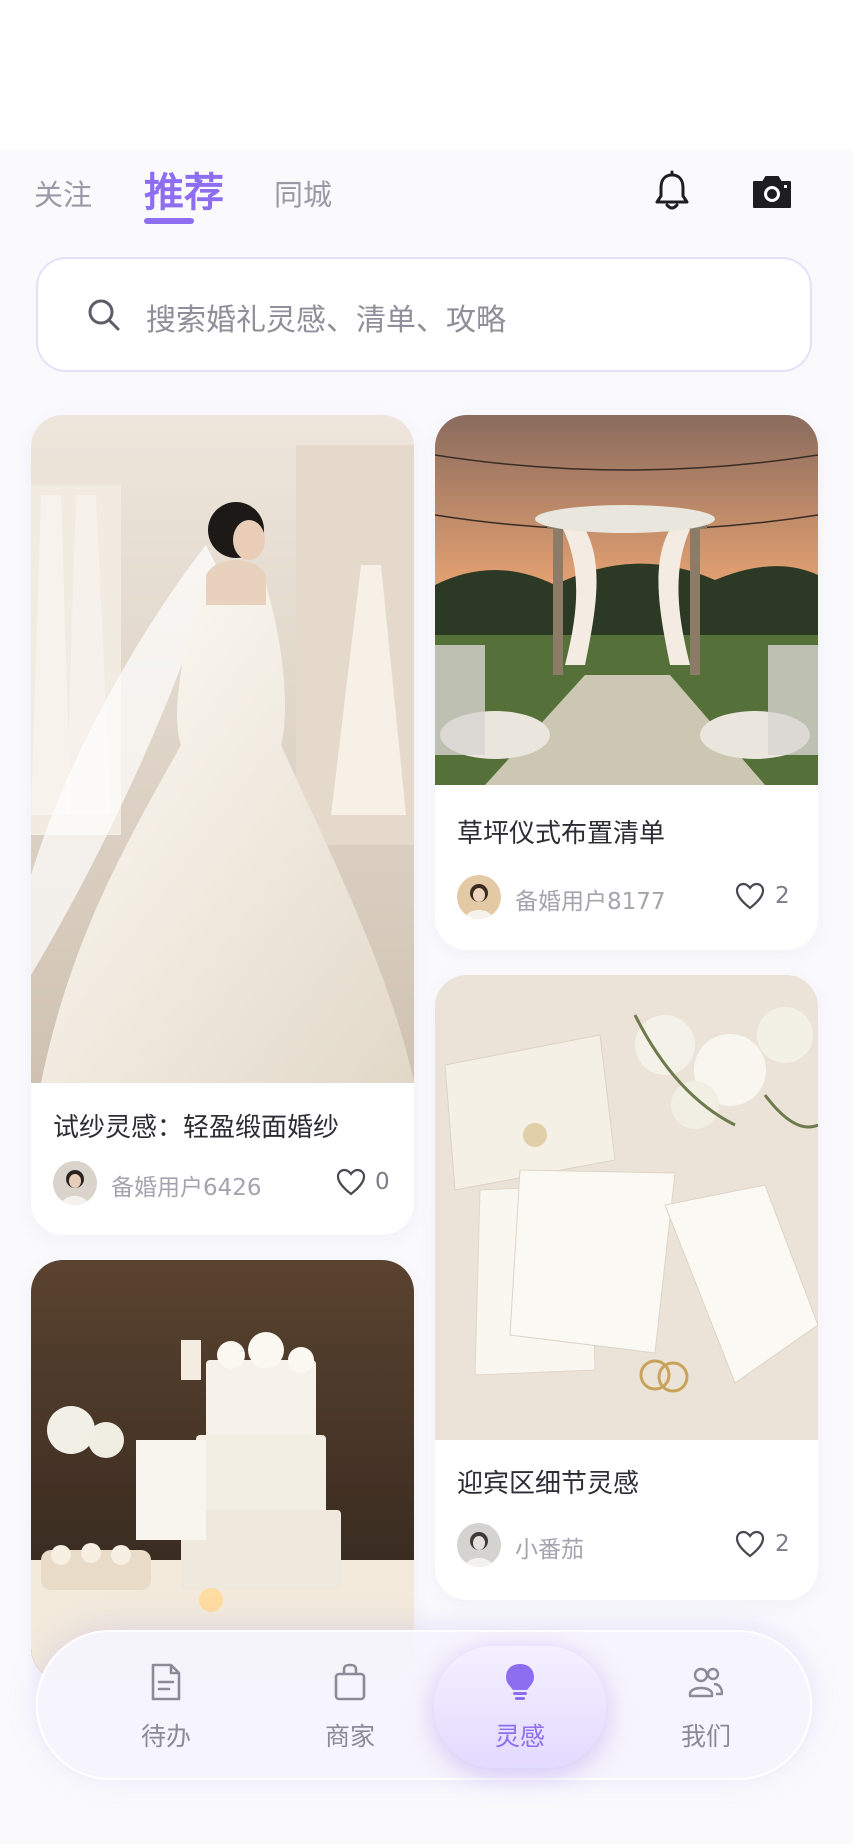 The height and width of the screenshot is (1844, 853). Describe the element at coordinates (706, 1707) in the screenshot. I see `nav-item-us: 我们` at that location.